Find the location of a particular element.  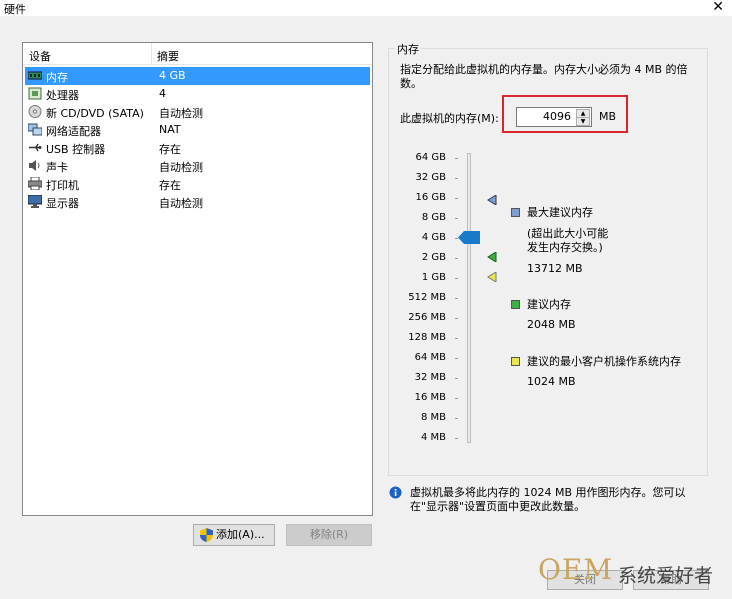

hardware-name: USB 控制器 is located at coordinates (76, 149).